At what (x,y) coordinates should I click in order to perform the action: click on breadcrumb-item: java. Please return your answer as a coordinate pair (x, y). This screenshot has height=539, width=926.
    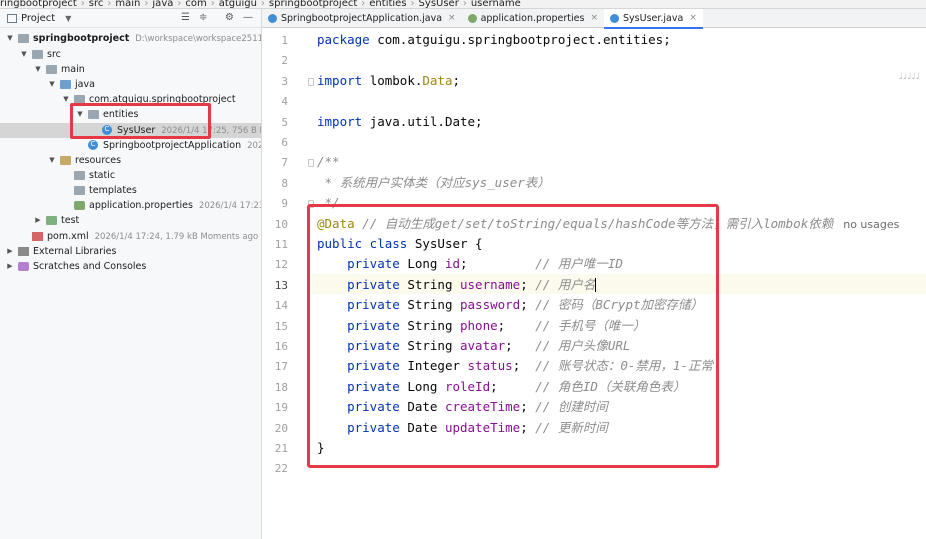
    Looking at the image, I should click on (162, 4).